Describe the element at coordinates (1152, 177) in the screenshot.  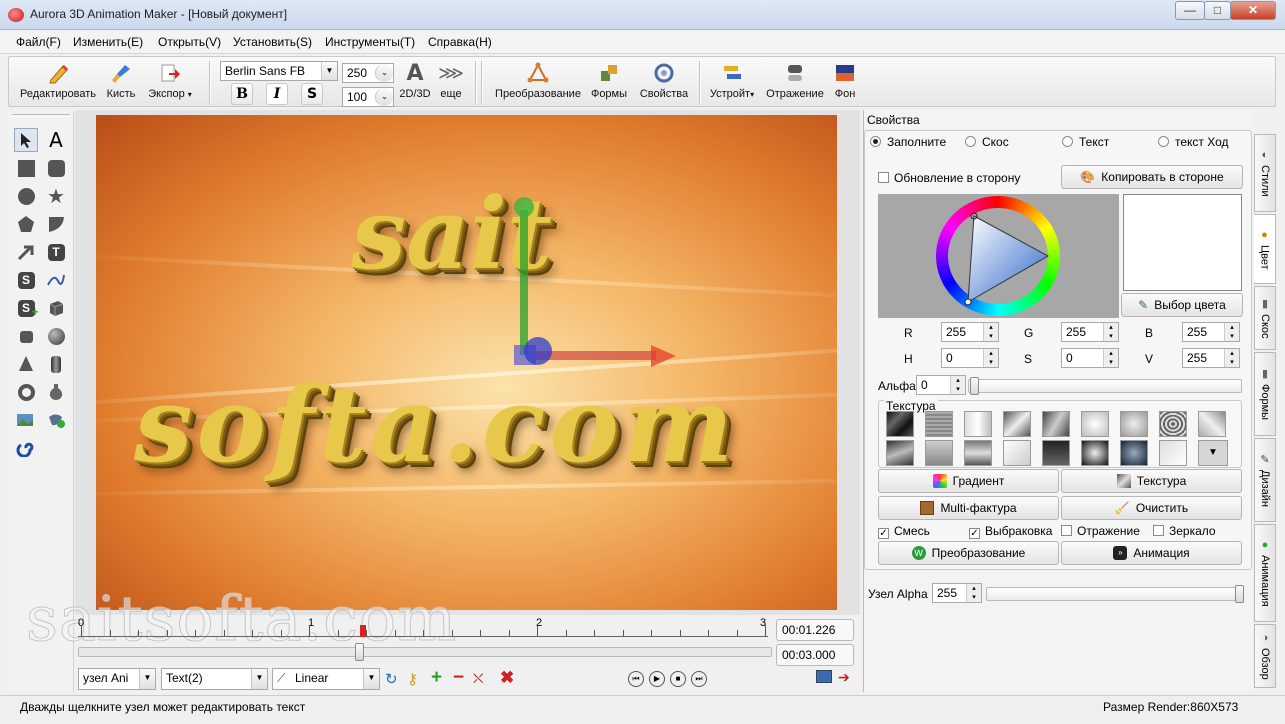
I see `copy-side-button: 🎨 Копировать в стороне` at that location.